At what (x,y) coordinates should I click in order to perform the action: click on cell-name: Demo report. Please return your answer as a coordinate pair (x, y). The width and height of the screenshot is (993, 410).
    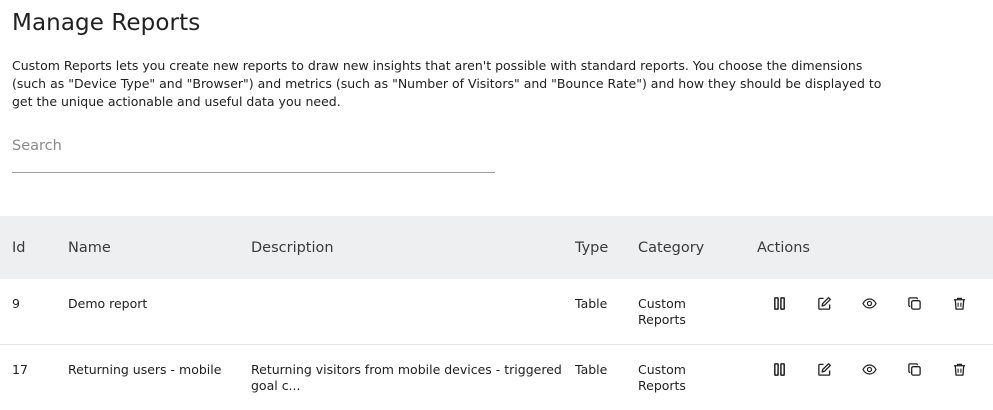
    Looking at the image, I should click on (108, 303).